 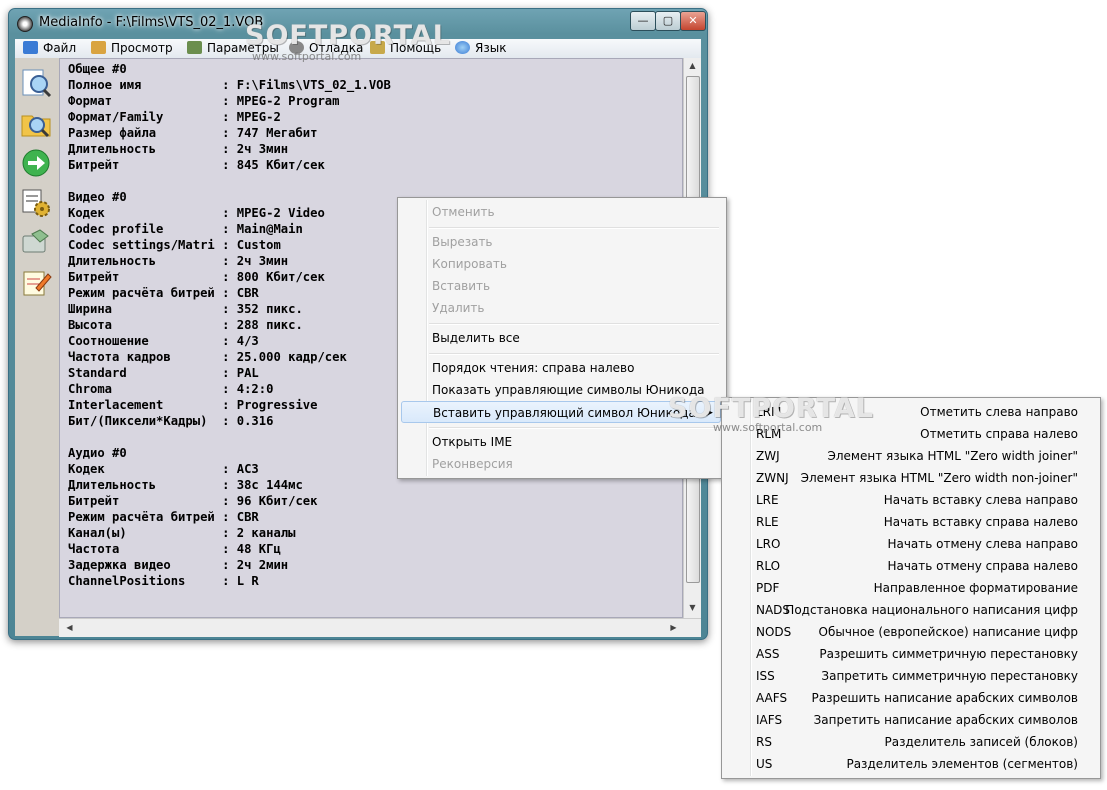 What do you see at coordinates (36, 123) in the screenshot?
I see `magnifier-folder-icon` at bounding box center [36, 123].